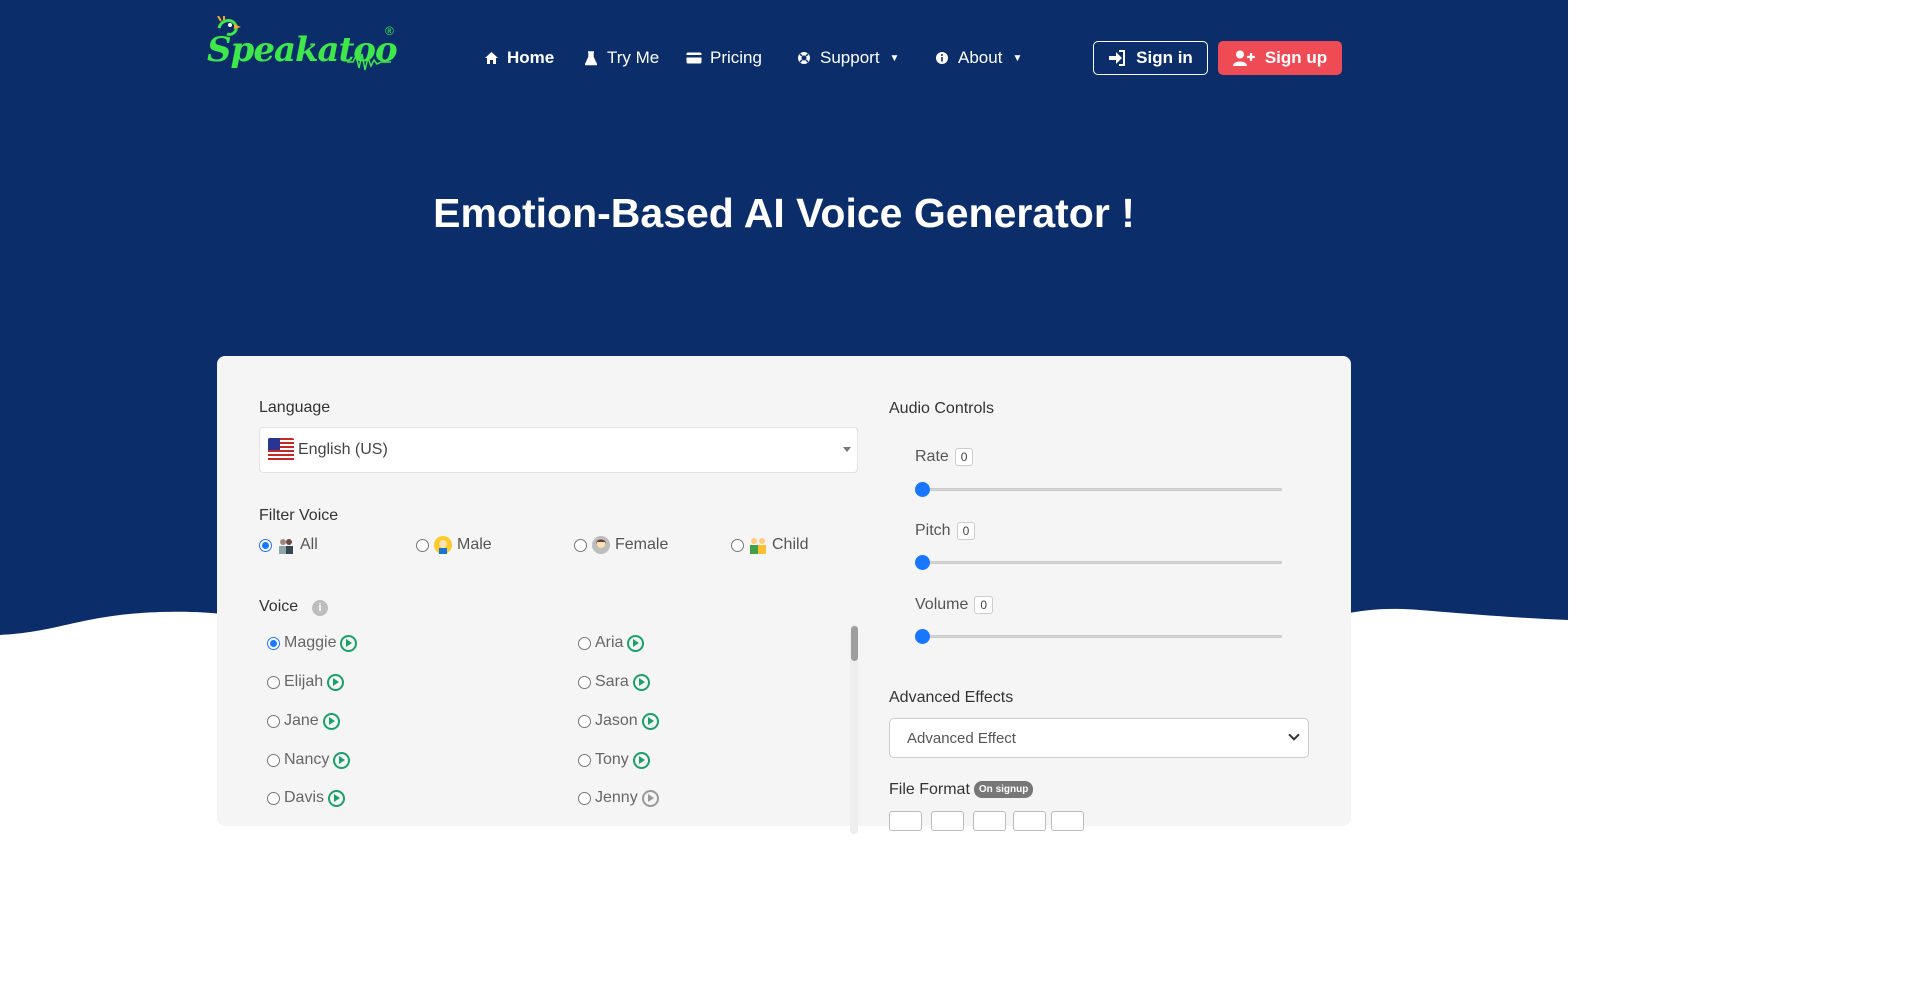 The width and height of the screenshot is (1920, 1000). Describe the element at coordinates (769, 545) in the screenshot. I see `filter-child: Child` at that location.